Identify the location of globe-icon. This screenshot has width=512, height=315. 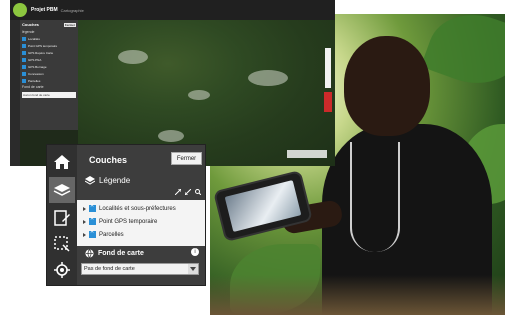
(89, 253).